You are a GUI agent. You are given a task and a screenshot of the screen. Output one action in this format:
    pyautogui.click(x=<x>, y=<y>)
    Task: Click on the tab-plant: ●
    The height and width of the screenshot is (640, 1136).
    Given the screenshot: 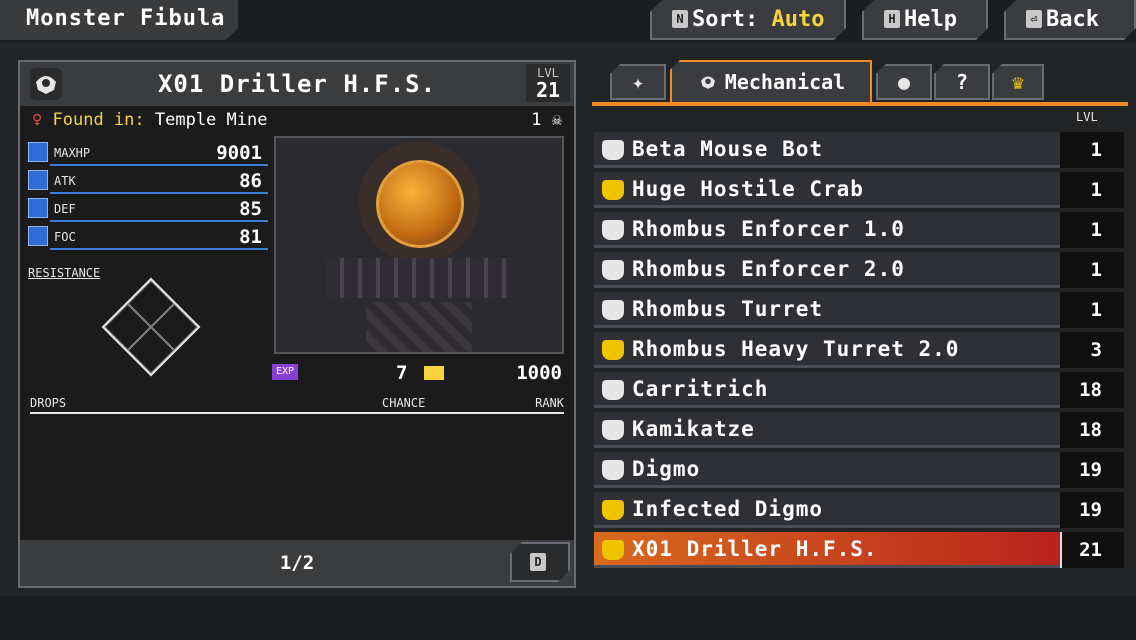 What is the action you would take?
    pyautogui.click(x=904, y=82)
    